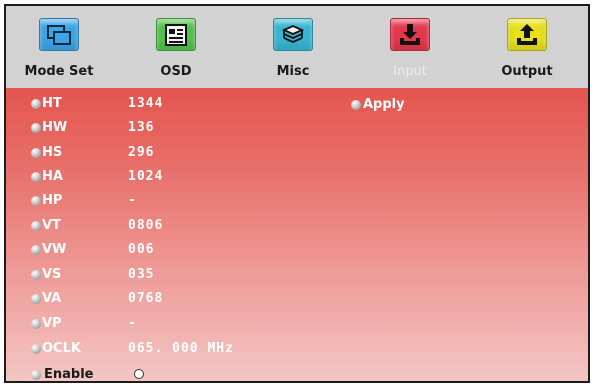  I want to click on misc-icon, so click(293, 34).